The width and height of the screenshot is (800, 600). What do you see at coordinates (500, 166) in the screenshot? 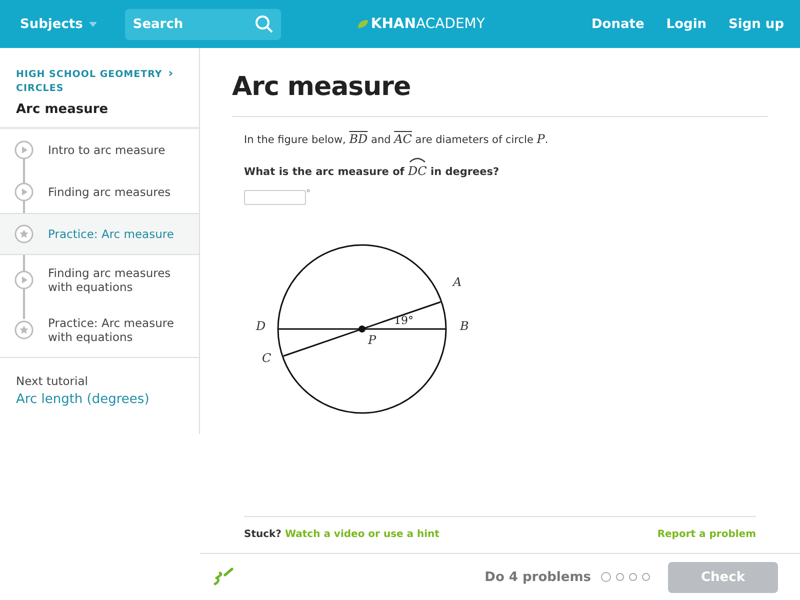
I see `question-text: What is the arc measure of DC in degrees?` at bounding box center [500, 166].